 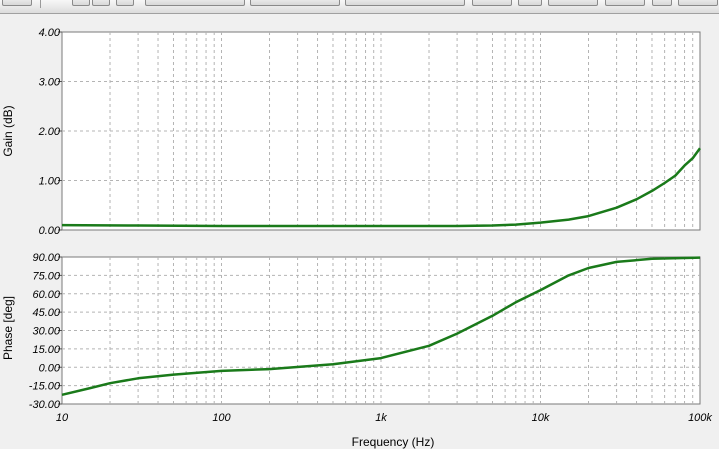 What do you see at coordinates (221, 418) in the screenshot?
I see `x-tick-label: 100` at bounding box center [221, 418].